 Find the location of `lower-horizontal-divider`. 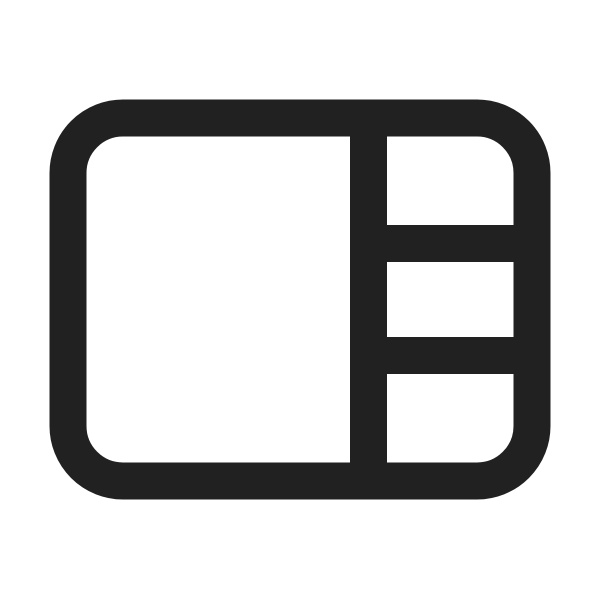

lower-horizontal-divider is located at coordinates (450, 355).